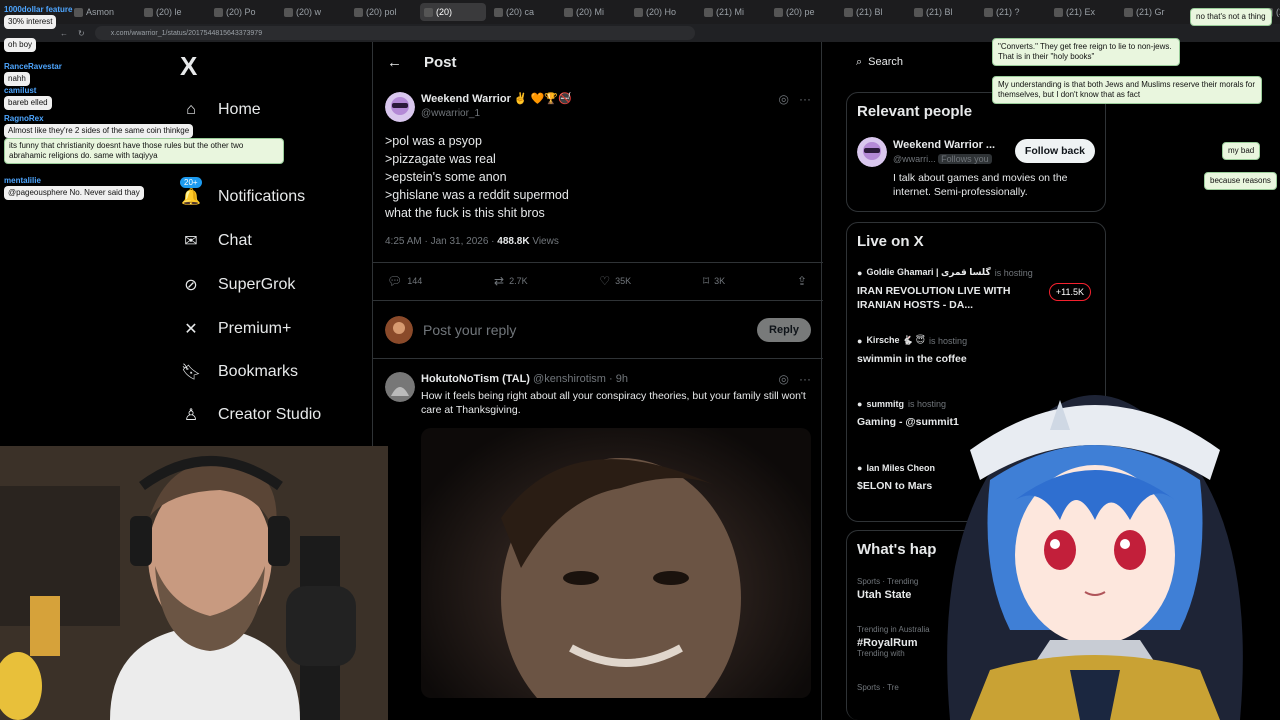 The width and height of the screenshot is (1280, 720). I want to click on browser-tab: (20) Ho, so click(663, 12).